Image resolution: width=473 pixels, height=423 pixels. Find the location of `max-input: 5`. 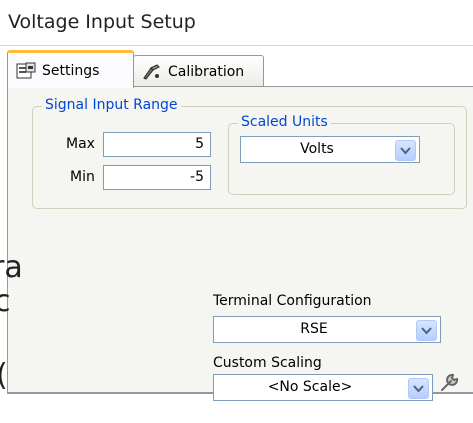

max-input: 5 is located at coordinates (157, 144).